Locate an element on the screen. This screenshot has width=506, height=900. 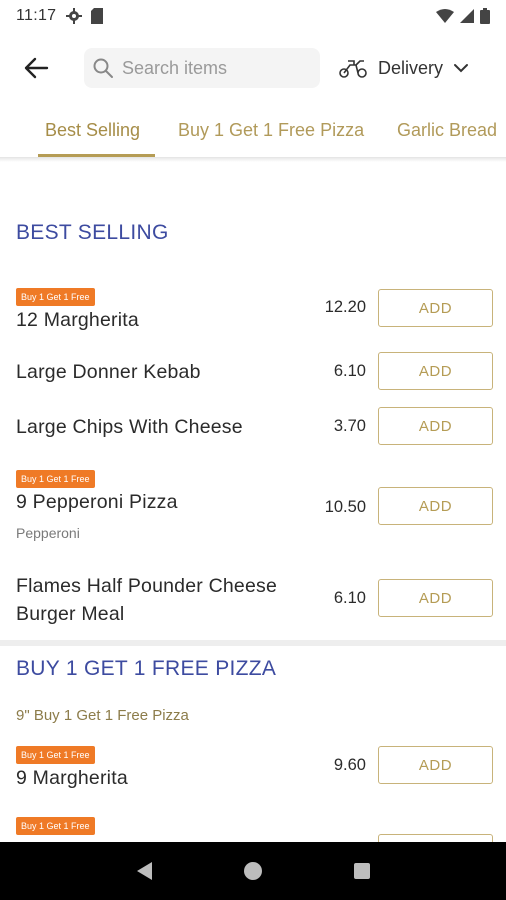
tab-garlic-bread: Garlic Bread is located at coordinates (447, 130).